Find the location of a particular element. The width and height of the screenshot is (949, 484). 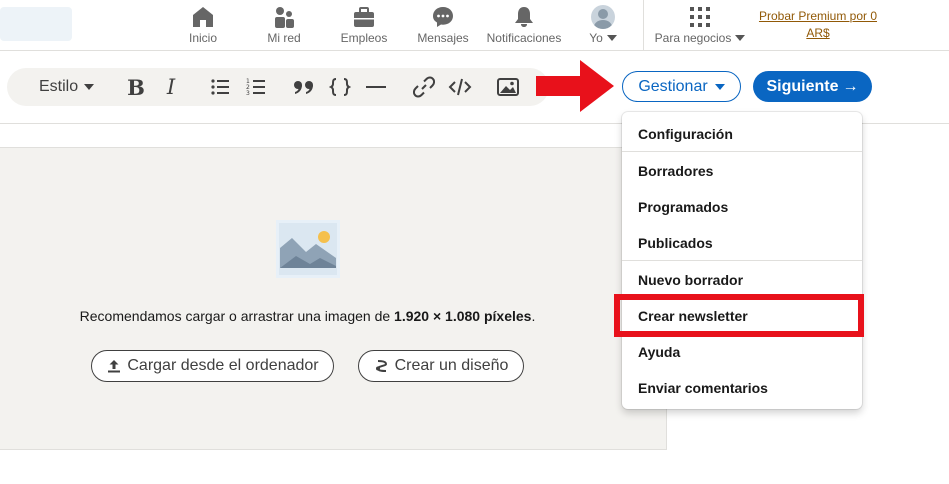

recommendation-suffix: . is located at coordinates (533, 316).